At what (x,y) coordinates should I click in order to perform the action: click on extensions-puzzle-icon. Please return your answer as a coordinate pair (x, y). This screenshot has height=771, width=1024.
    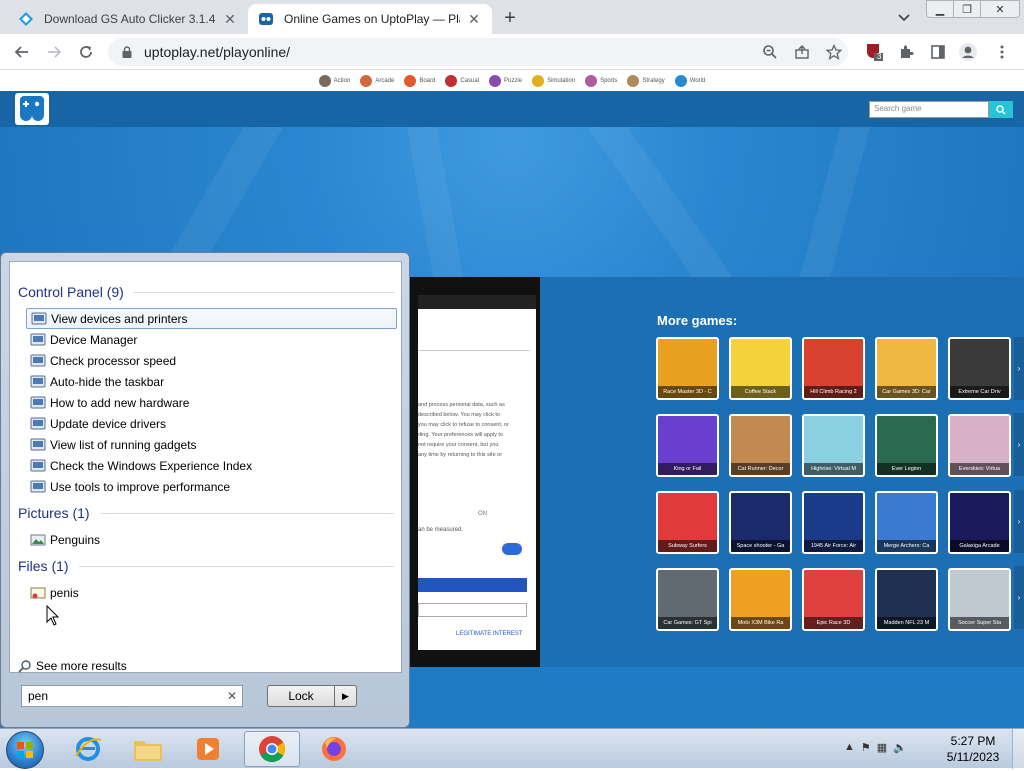
    Looking at the image, I should click on (906, 52).